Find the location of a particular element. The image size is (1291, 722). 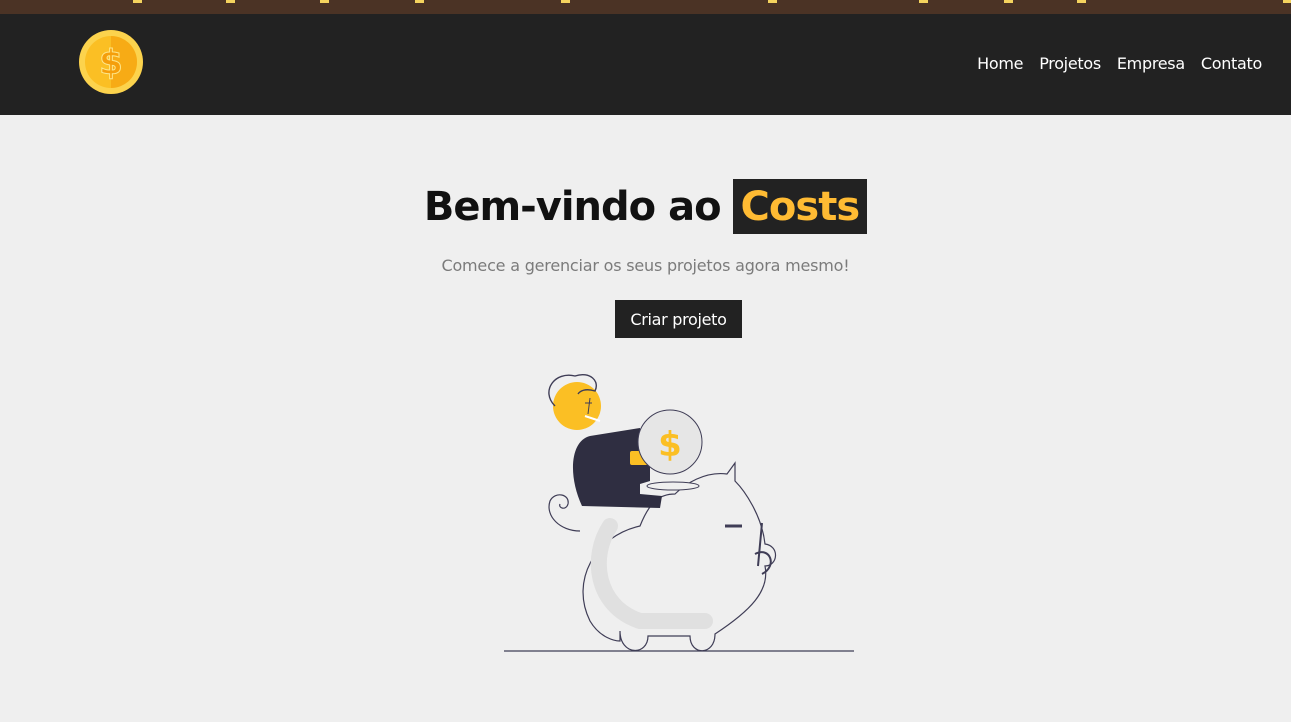

nav-links: Home Projetos Empresa Contato is located at coordinates (1119, 63).